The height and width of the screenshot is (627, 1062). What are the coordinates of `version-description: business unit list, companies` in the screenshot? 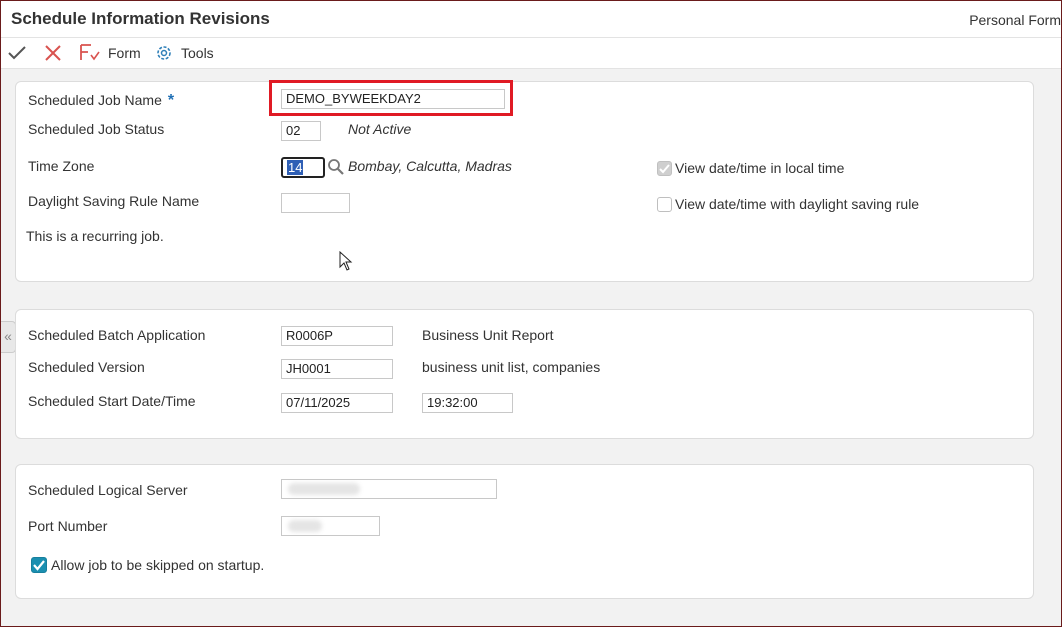 It's located at (511, 367).